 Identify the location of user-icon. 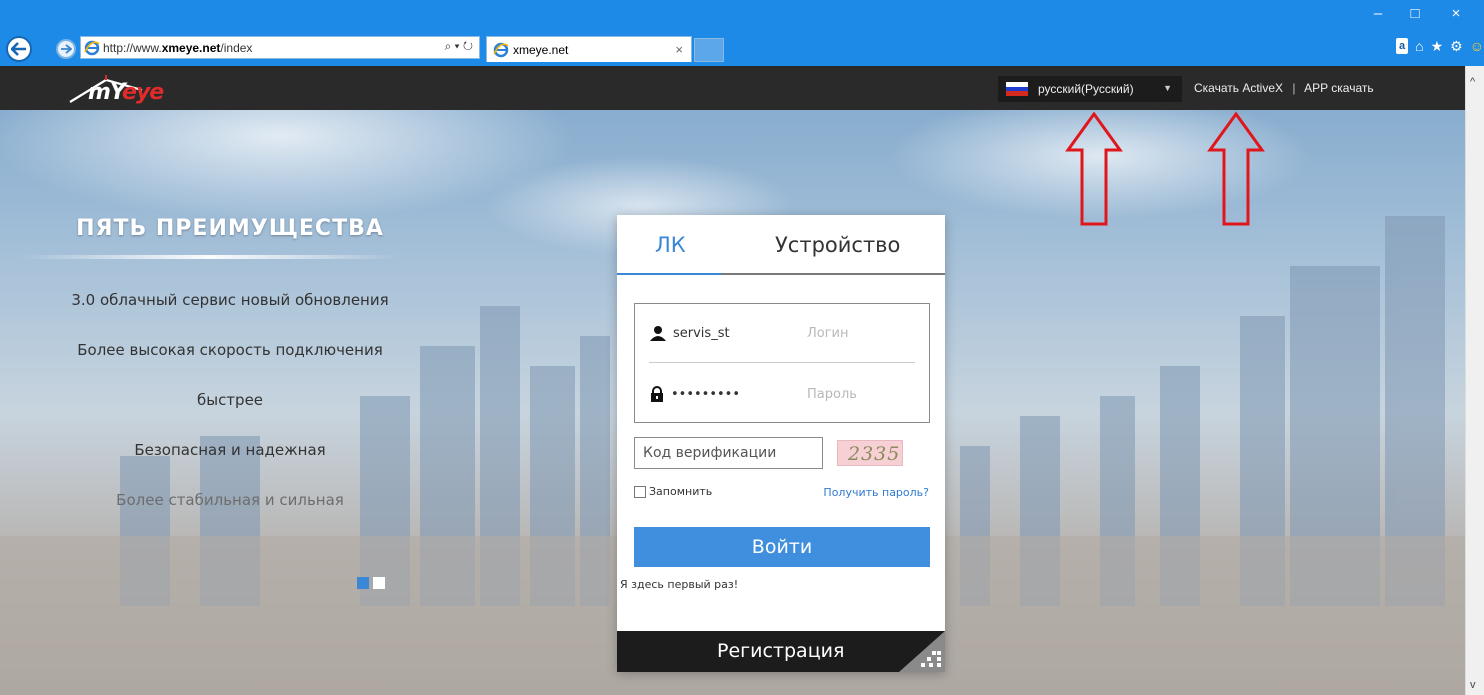
(658, 333).